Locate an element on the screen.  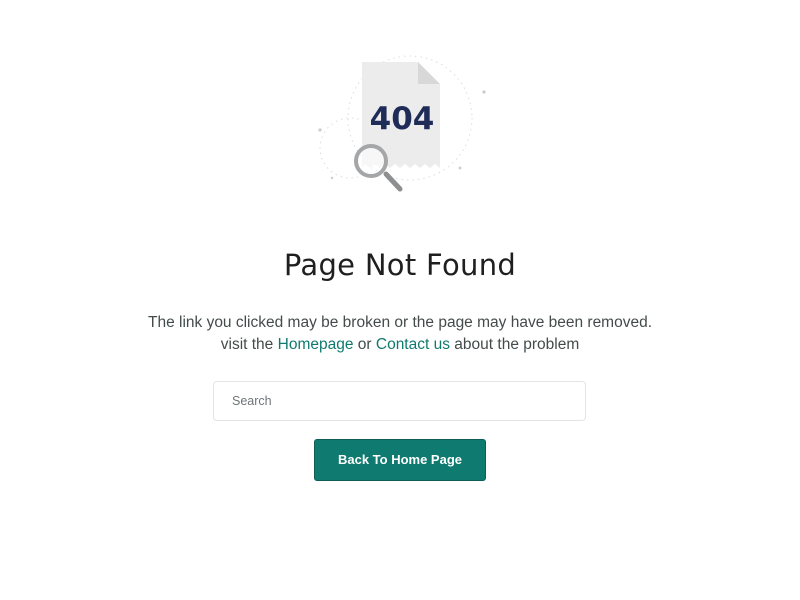
message-or: or is located at coordinates (364, 344).